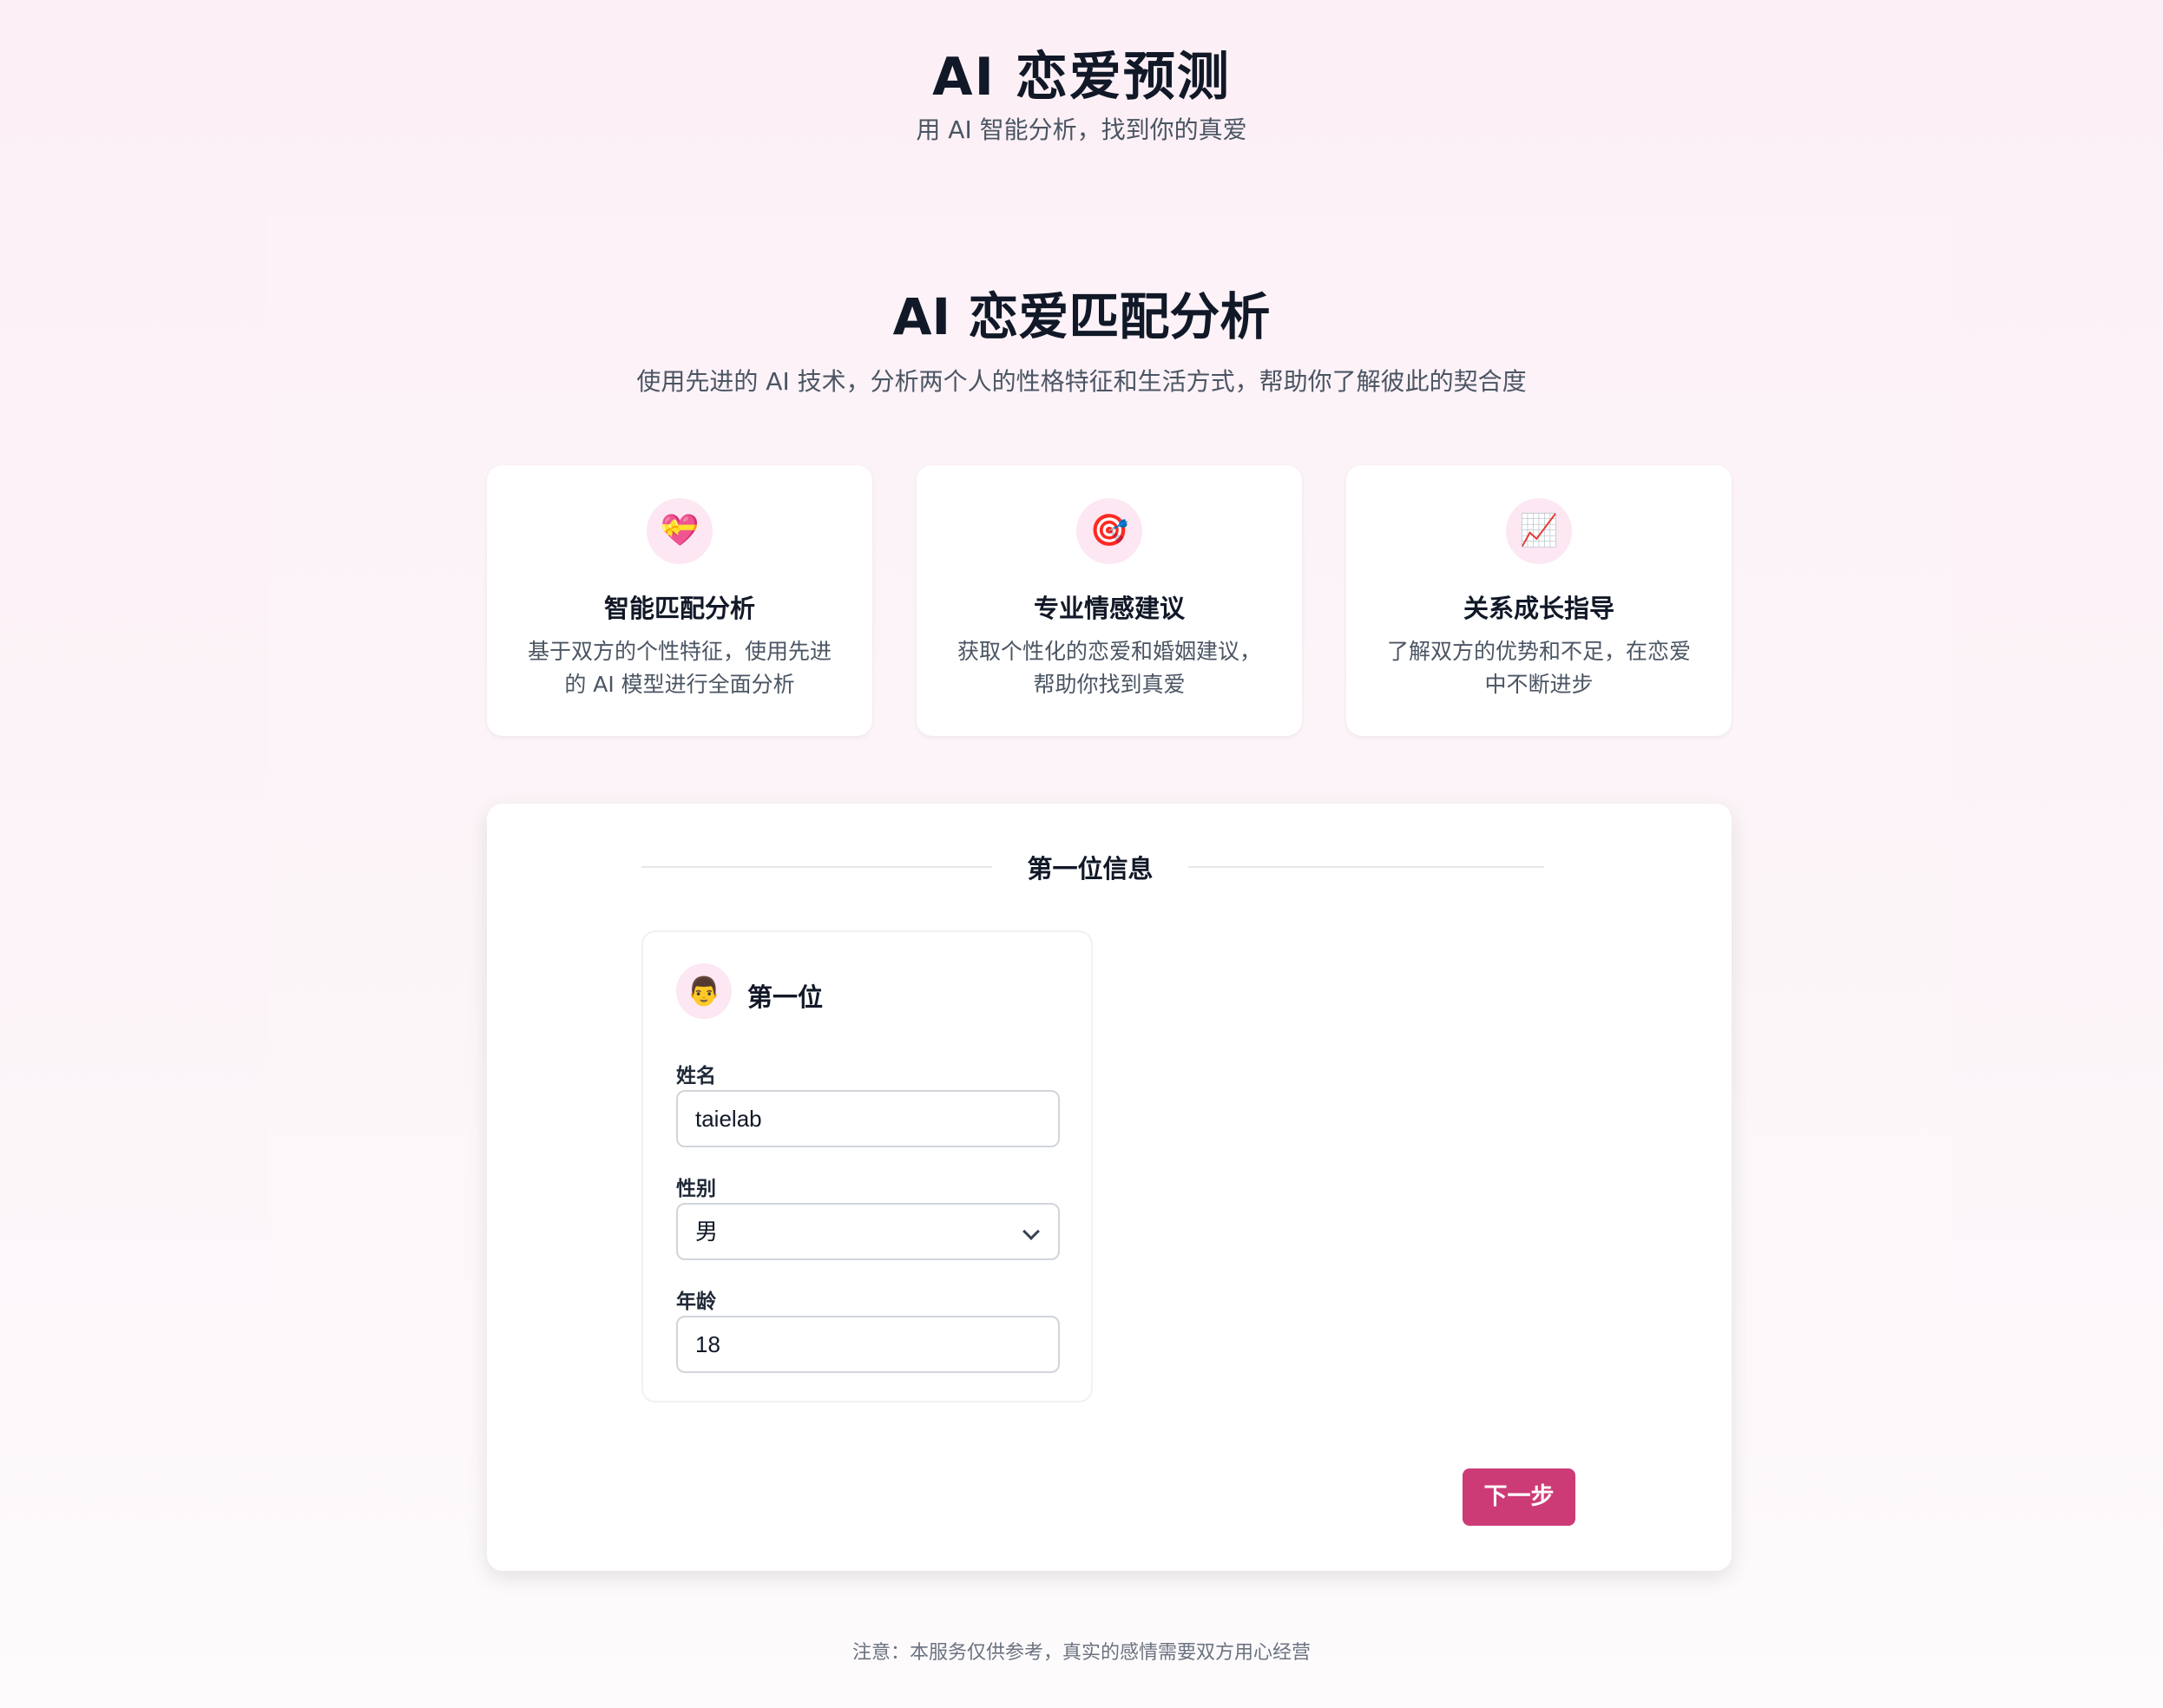  I want to click on section-title: AI 恋爱匹配分析, so click(1081, 316).